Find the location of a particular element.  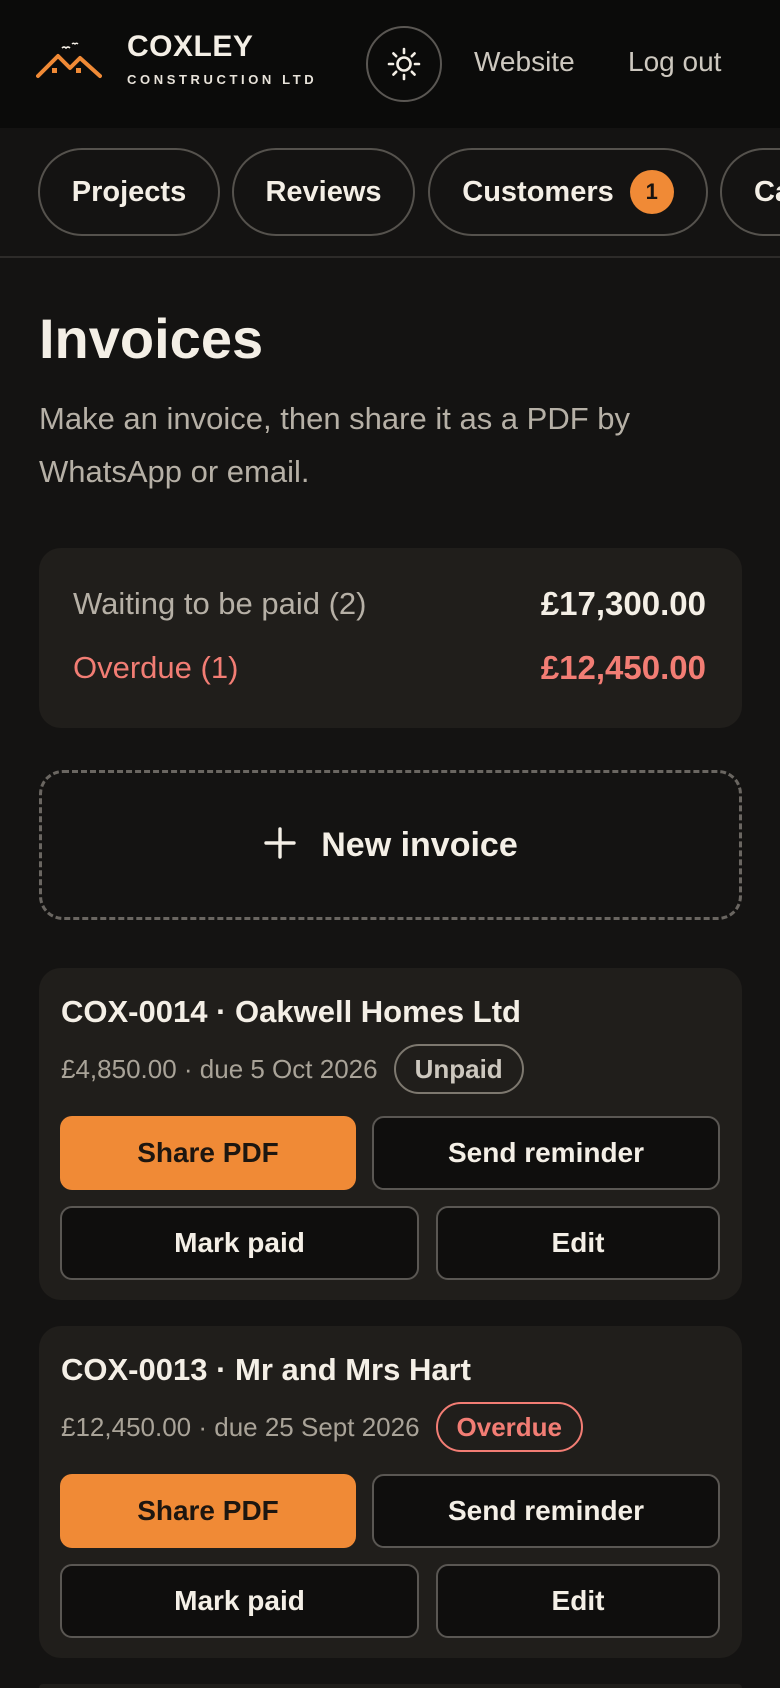

plus-icon is located at coordinates (280, 845).